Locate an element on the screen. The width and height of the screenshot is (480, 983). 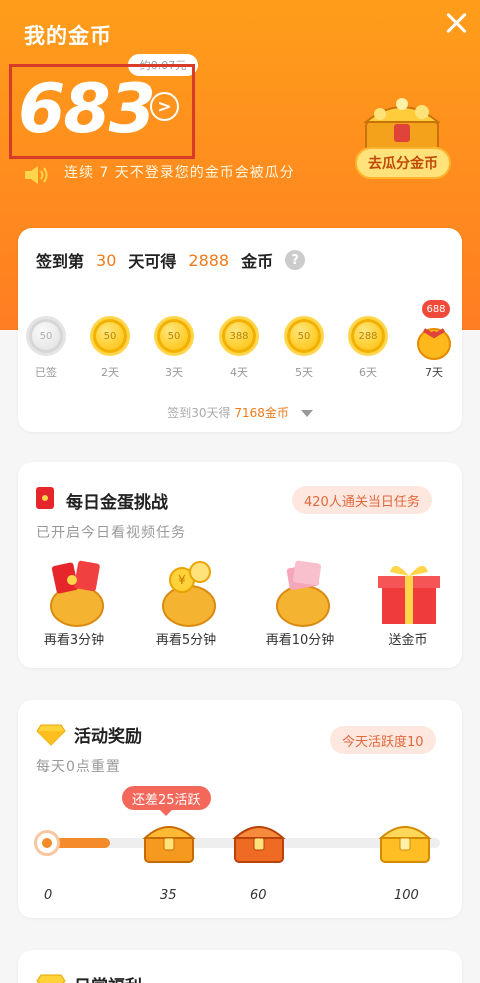
activity-badge: 今天活跃度10 is located at coordinates (383, 740).